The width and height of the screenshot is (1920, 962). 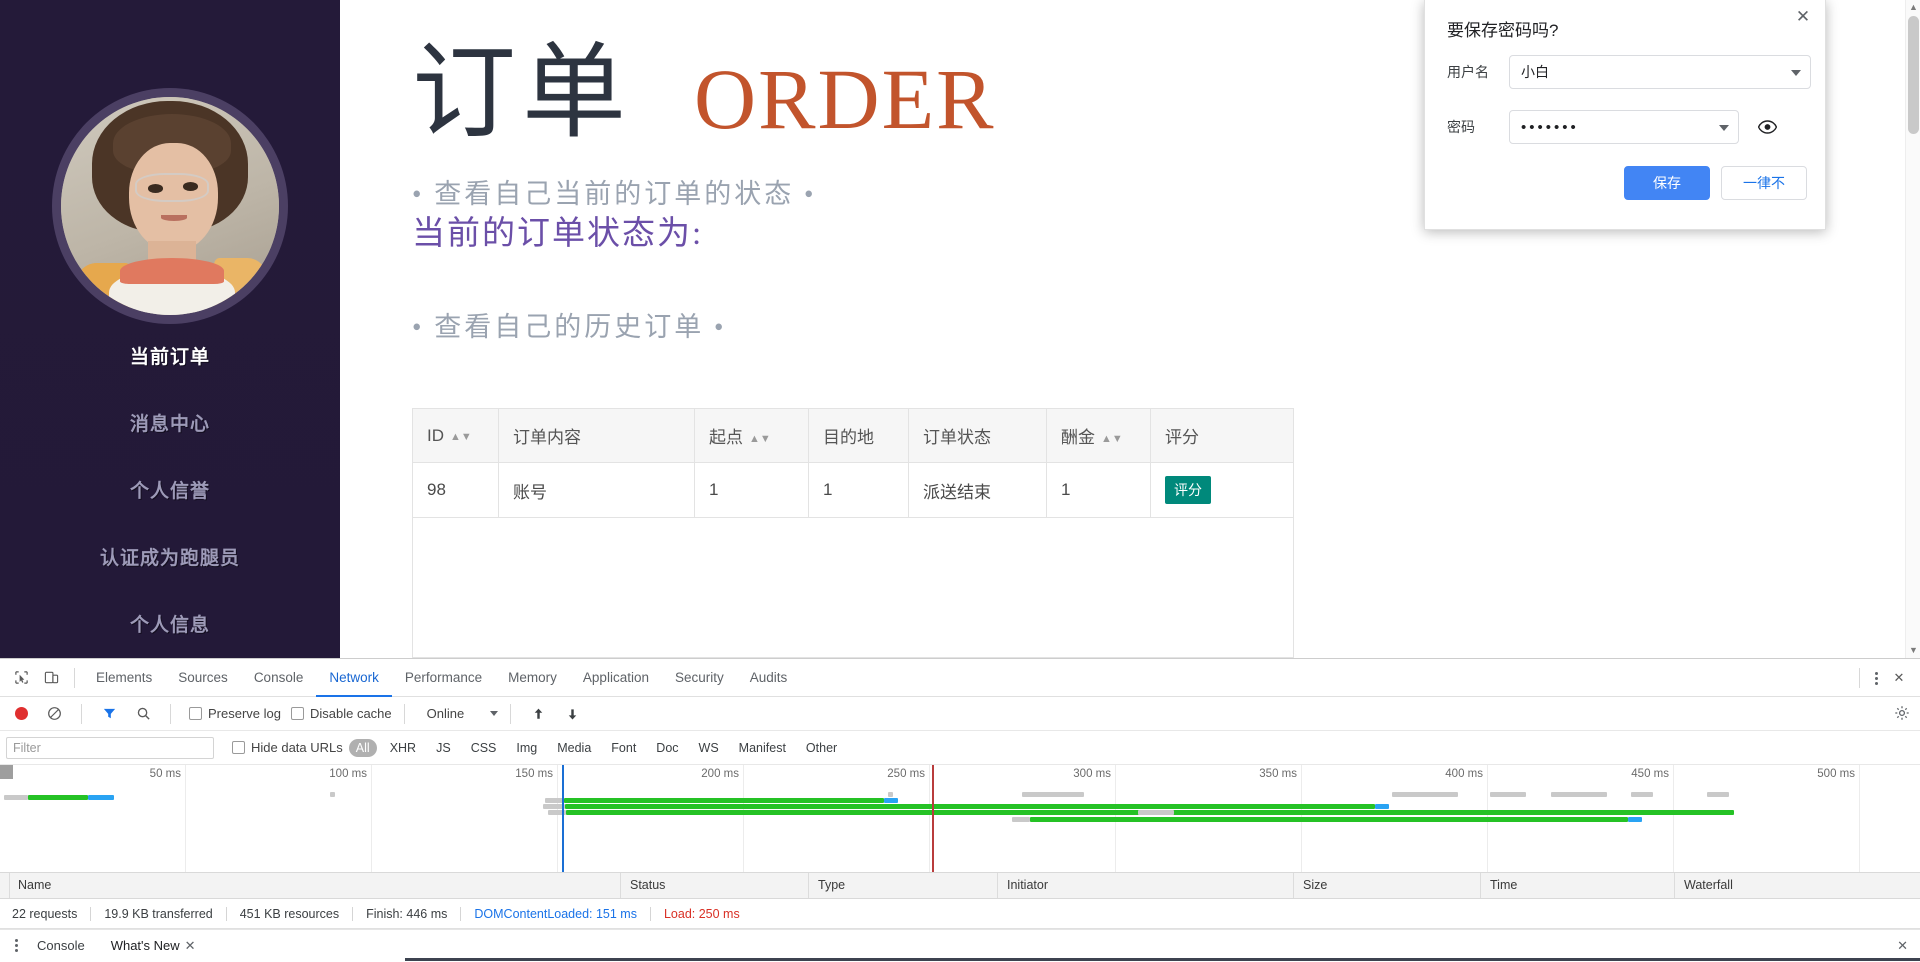 I want to click on hide-data-urls-checkbox: Hide data URLs, so click(x=287, y=747).